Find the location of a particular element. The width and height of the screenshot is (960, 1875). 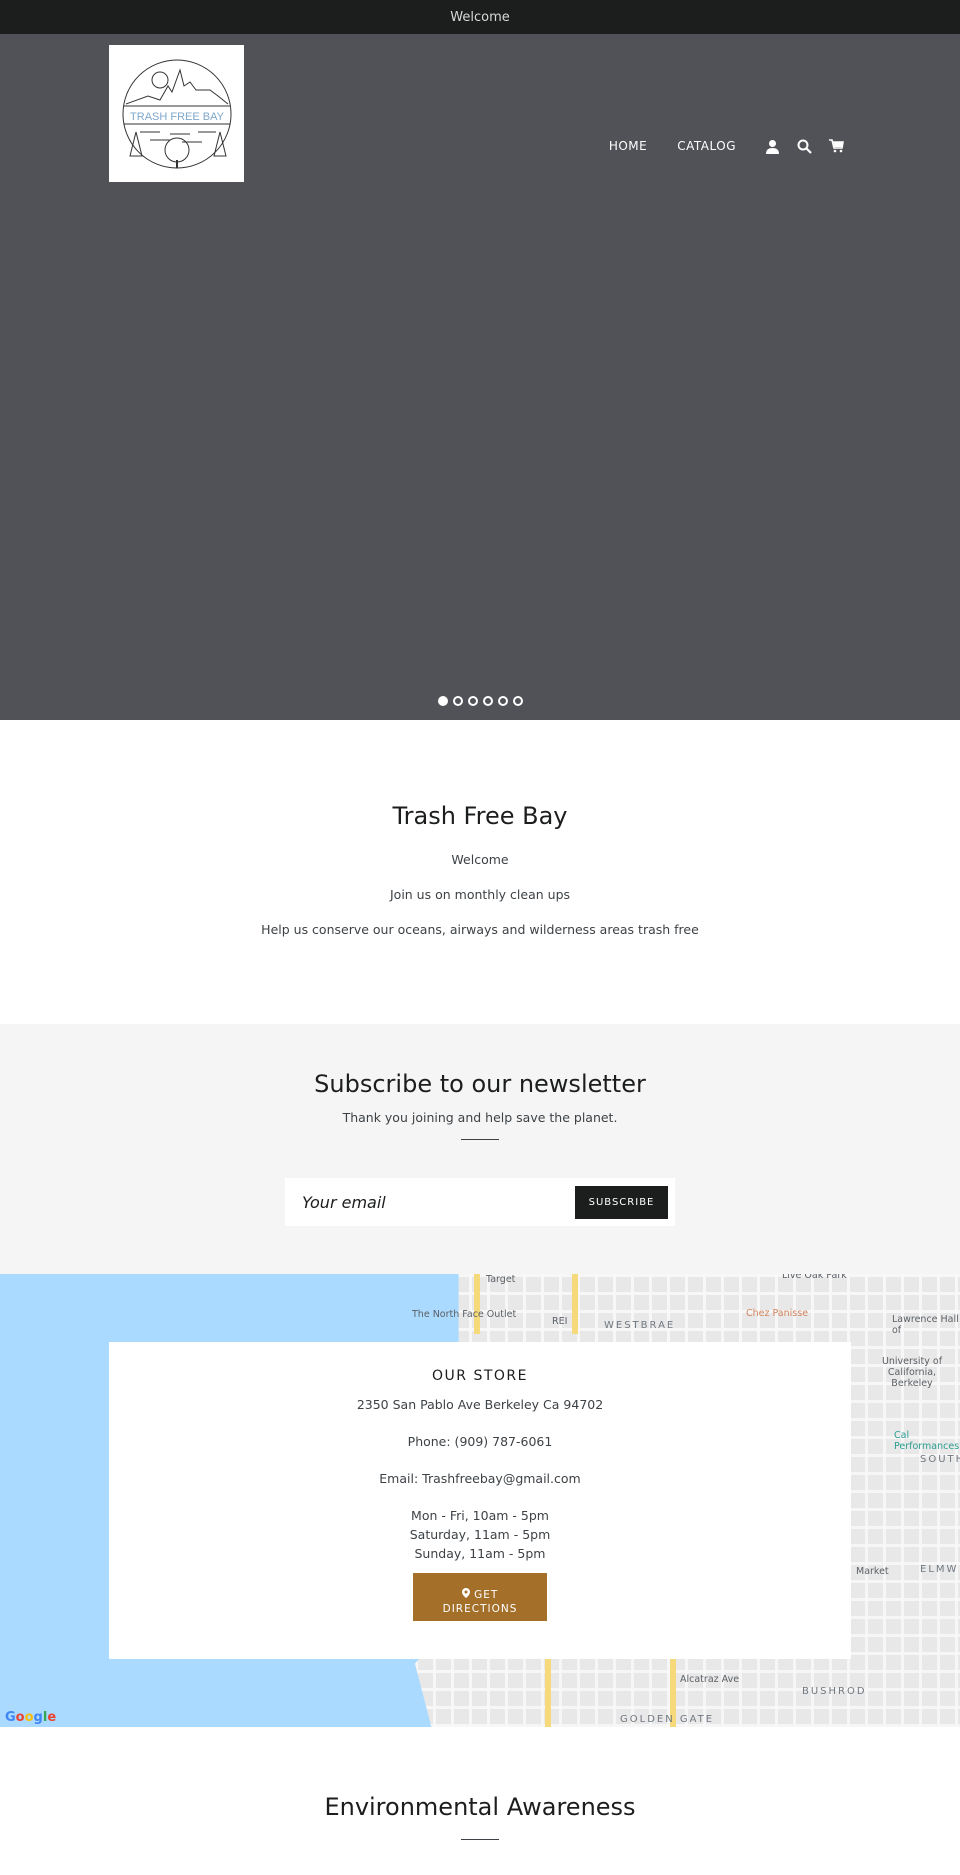

intro-title: Trash Free Bay is located at coordinates (480, 816).